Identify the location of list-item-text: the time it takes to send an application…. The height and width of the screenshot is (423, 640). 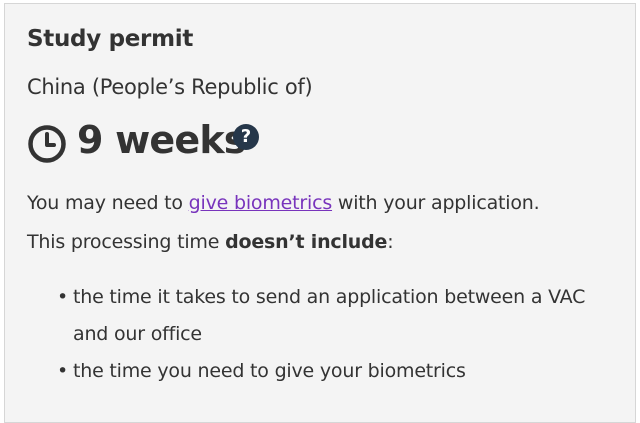
(329, 315).